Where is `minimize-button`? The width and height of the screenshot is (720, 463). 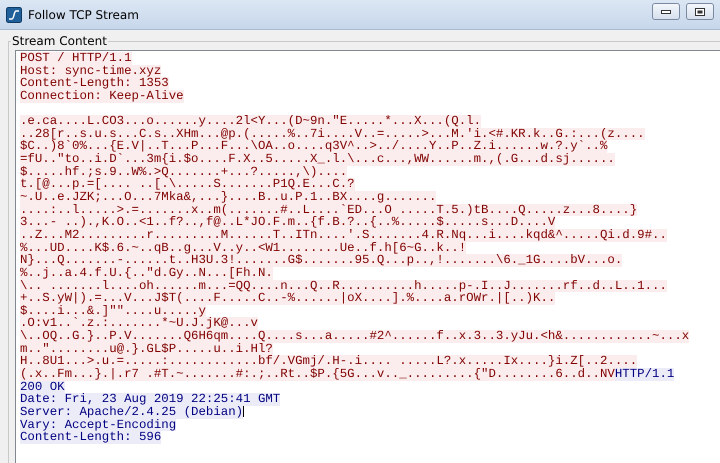
minimize-button is located at coordinates (666, 11).